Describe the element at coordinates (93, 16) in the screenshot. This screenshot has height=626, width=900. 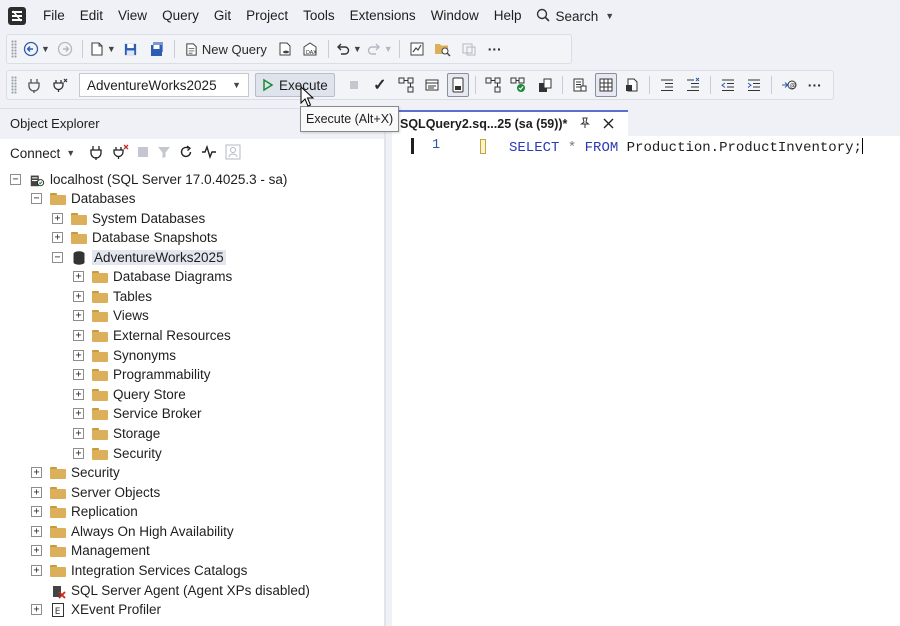
I see `menu-edit: Edit` at that location.